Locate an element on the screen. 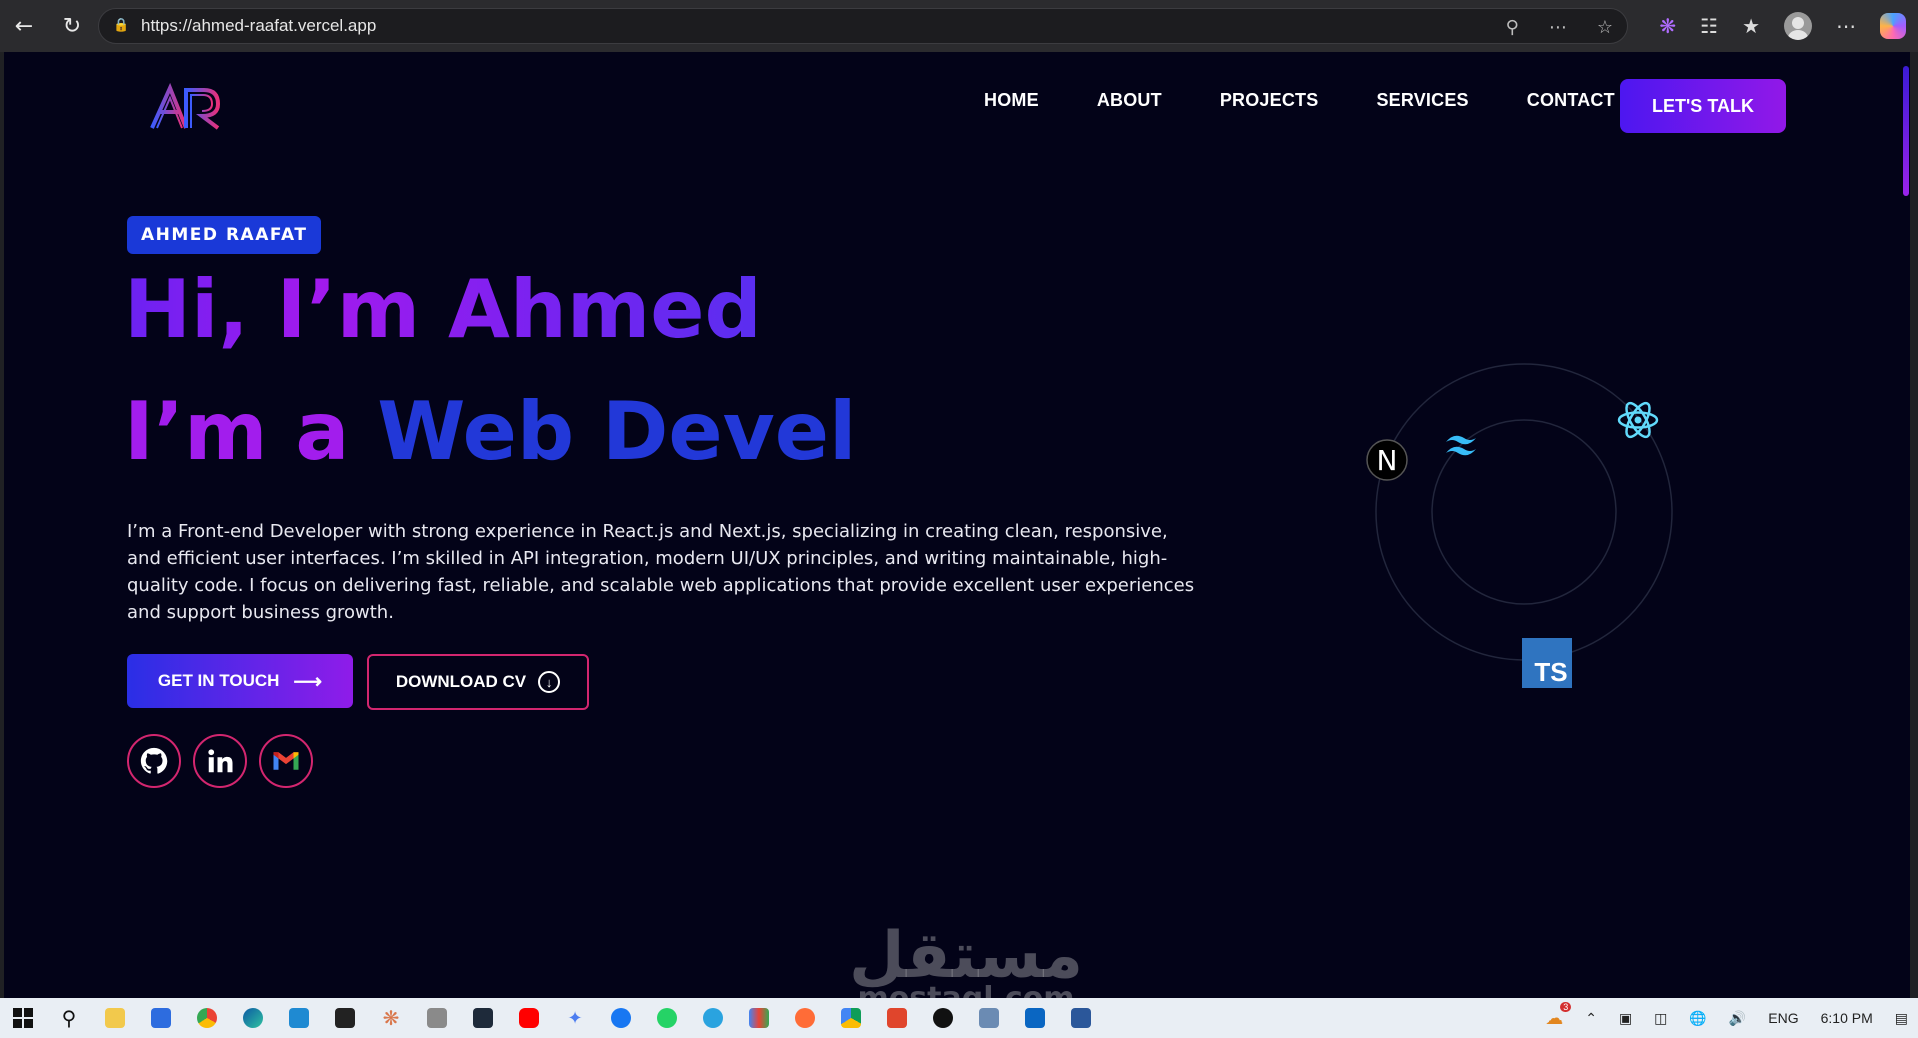 This screenshot has height=1038, width=1918. word-icon is located at coordinates (1081, 1018).